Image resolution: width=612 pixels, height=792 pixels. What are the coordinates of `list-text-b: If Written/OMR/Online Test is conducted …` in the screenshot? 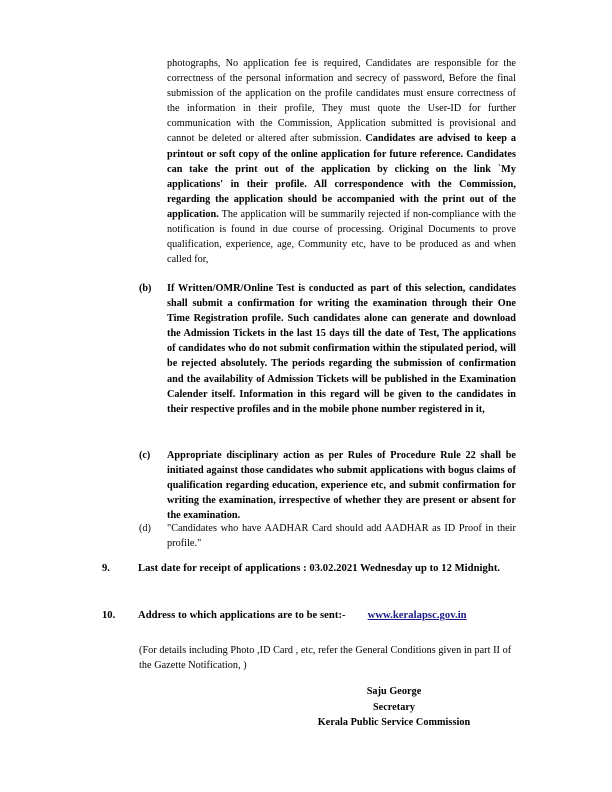 It's located at (341, 349).